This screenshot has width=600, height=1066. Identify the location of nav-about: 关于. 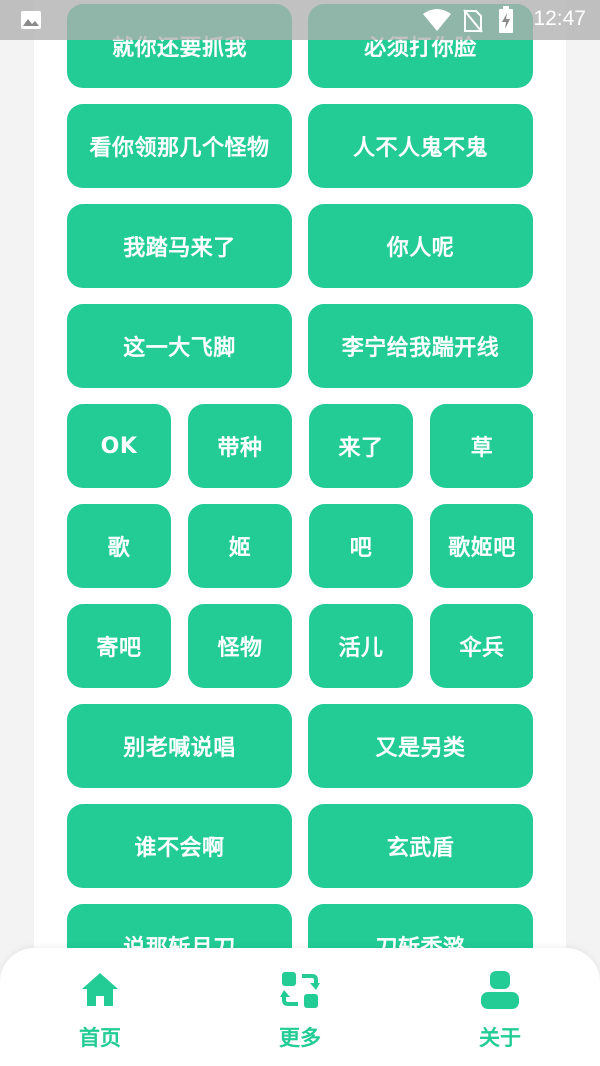
(500, 1011).